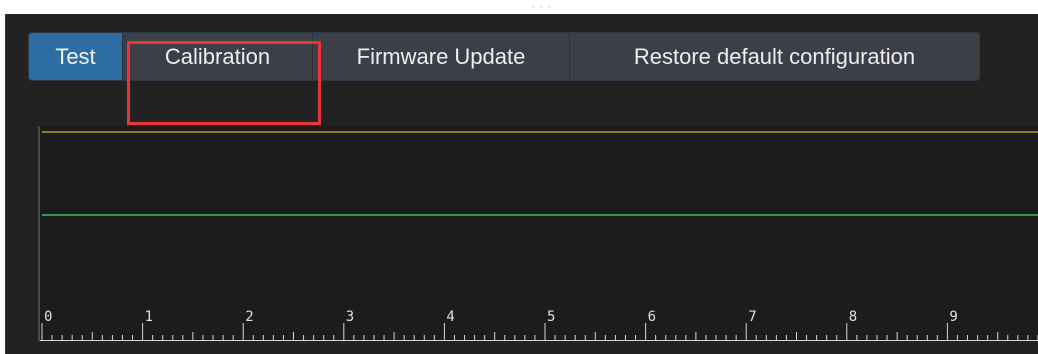 The image size is (1038, 354). What do you see at coordinates (450, 317) in the screenshot?
I see `tick-label: 4` at bounding box center [450, 317].